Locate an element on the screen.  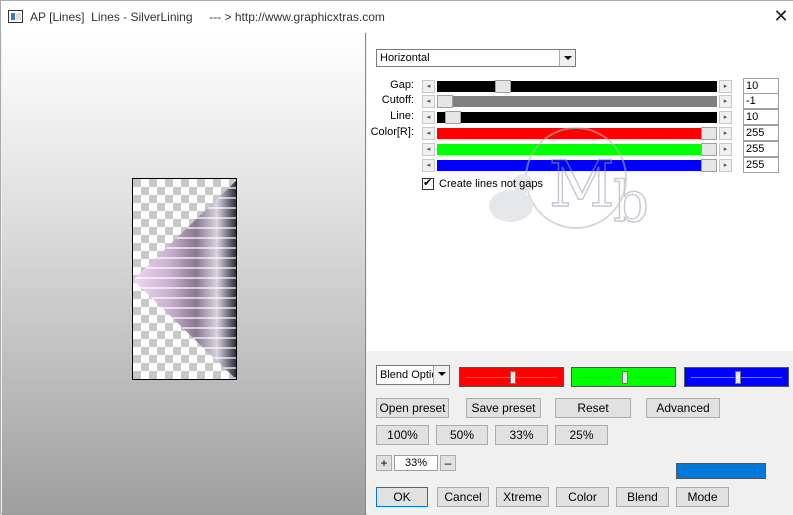
create-lines-label: Create lines not gaps is located at coordinates (491, 184).